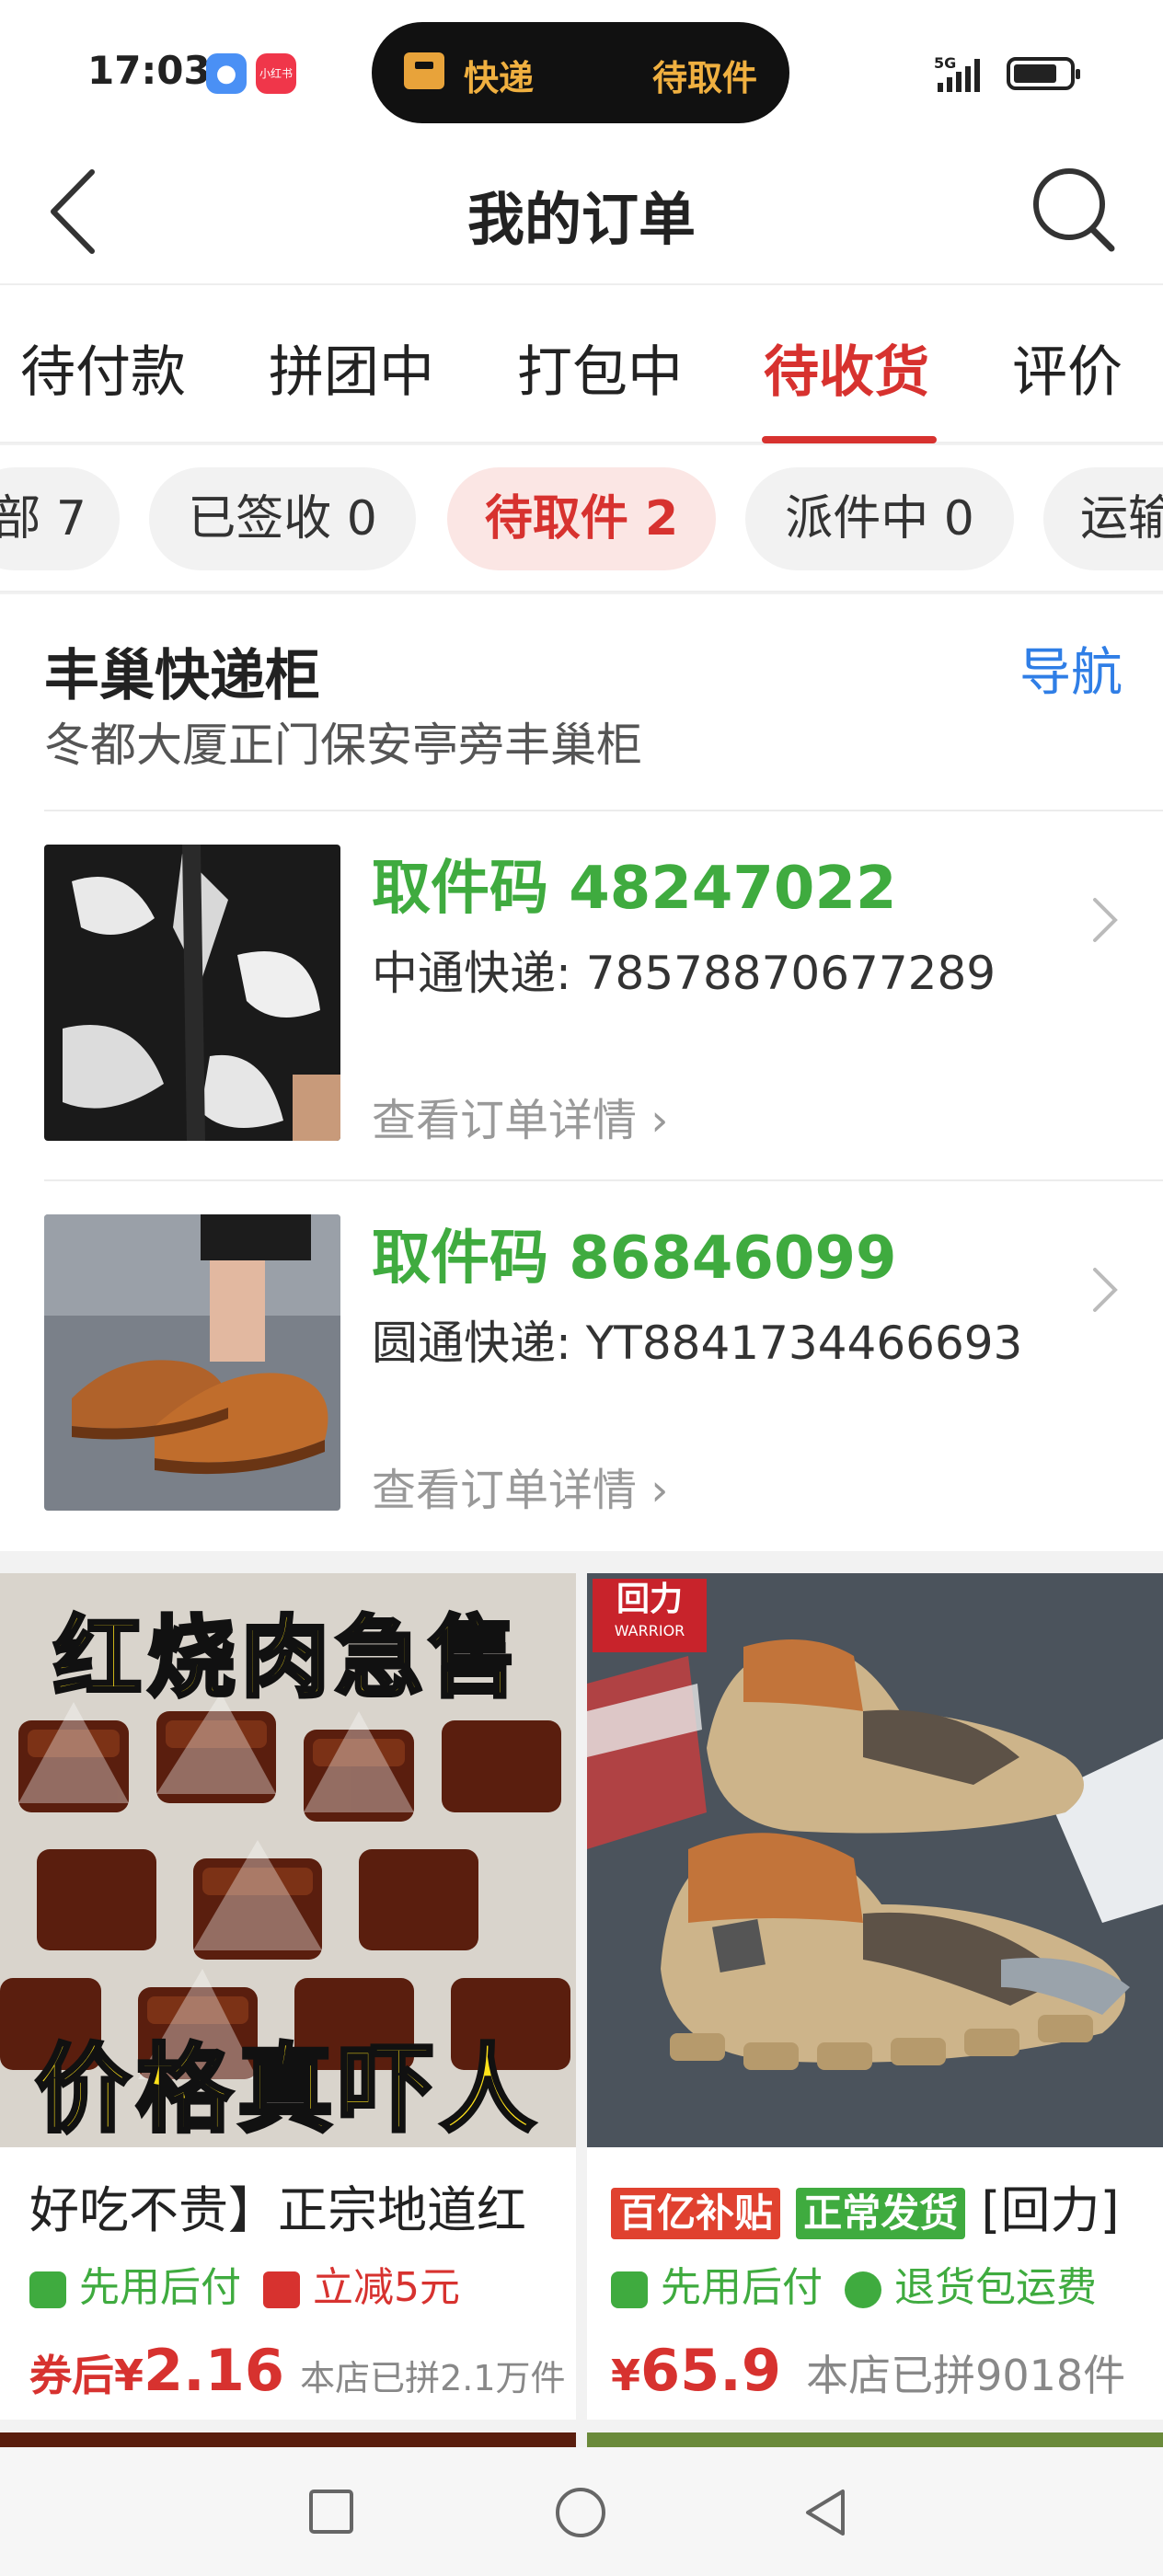 This screenshot has width=1163, height=2576. I want to click on filter-chips: 部 7 已签收 0 待取件 2 派件中 0 运输, so click(581, 518).